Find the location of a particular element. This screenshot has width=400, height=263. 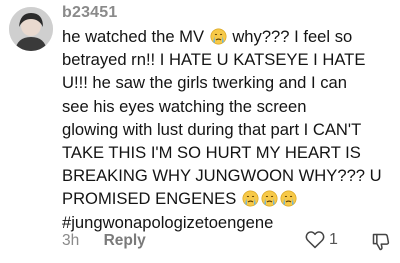

timestamp: 3h is located at coordinates (71, 240).